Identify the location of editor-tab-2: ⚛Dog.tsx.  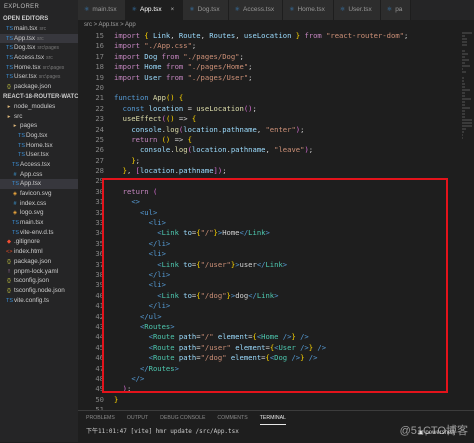
(205, 10).